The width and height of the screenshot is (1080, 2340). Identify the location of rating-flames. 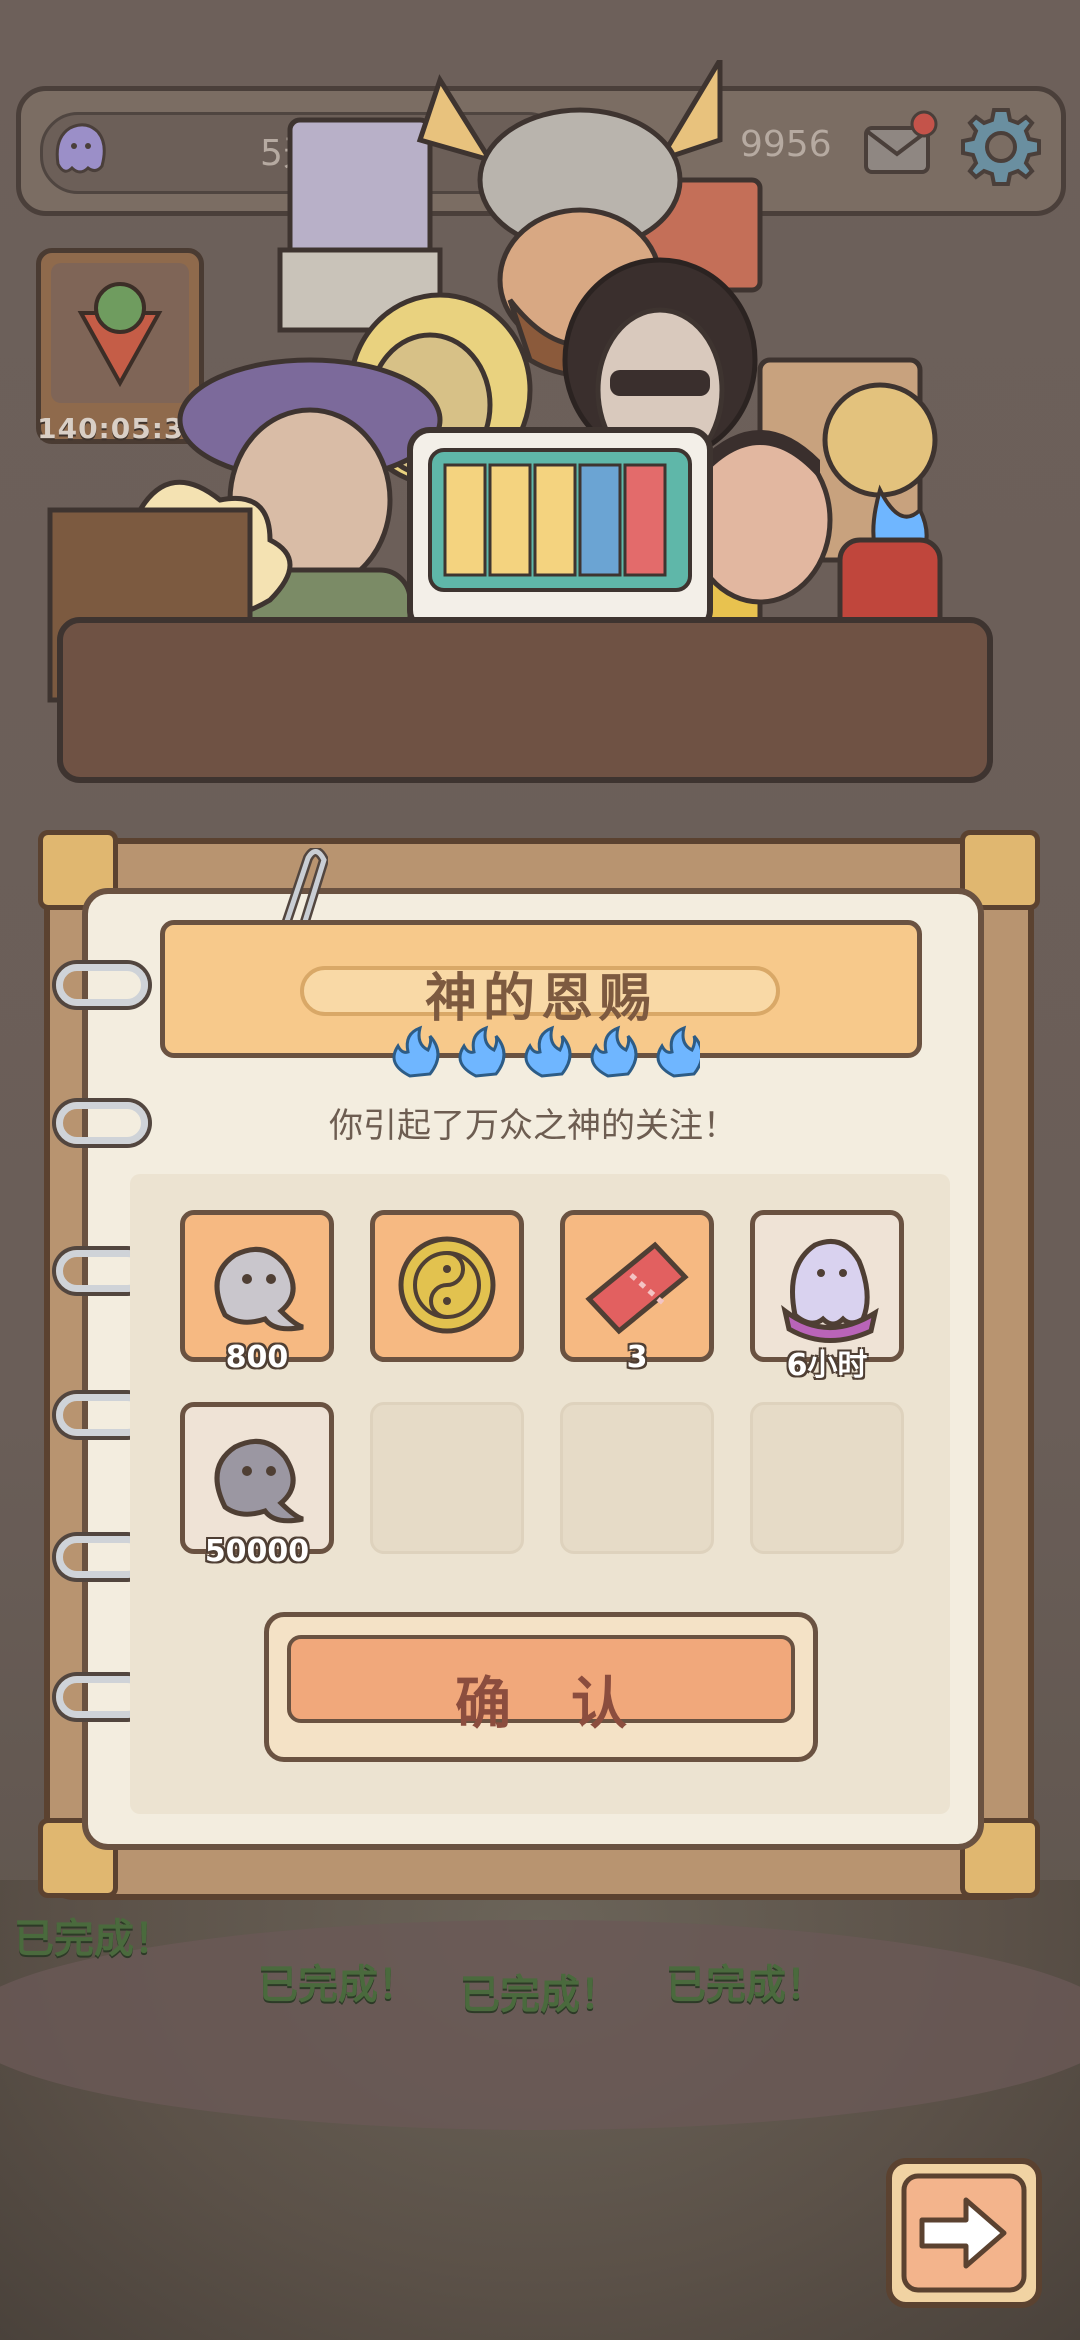
(546, 1051).